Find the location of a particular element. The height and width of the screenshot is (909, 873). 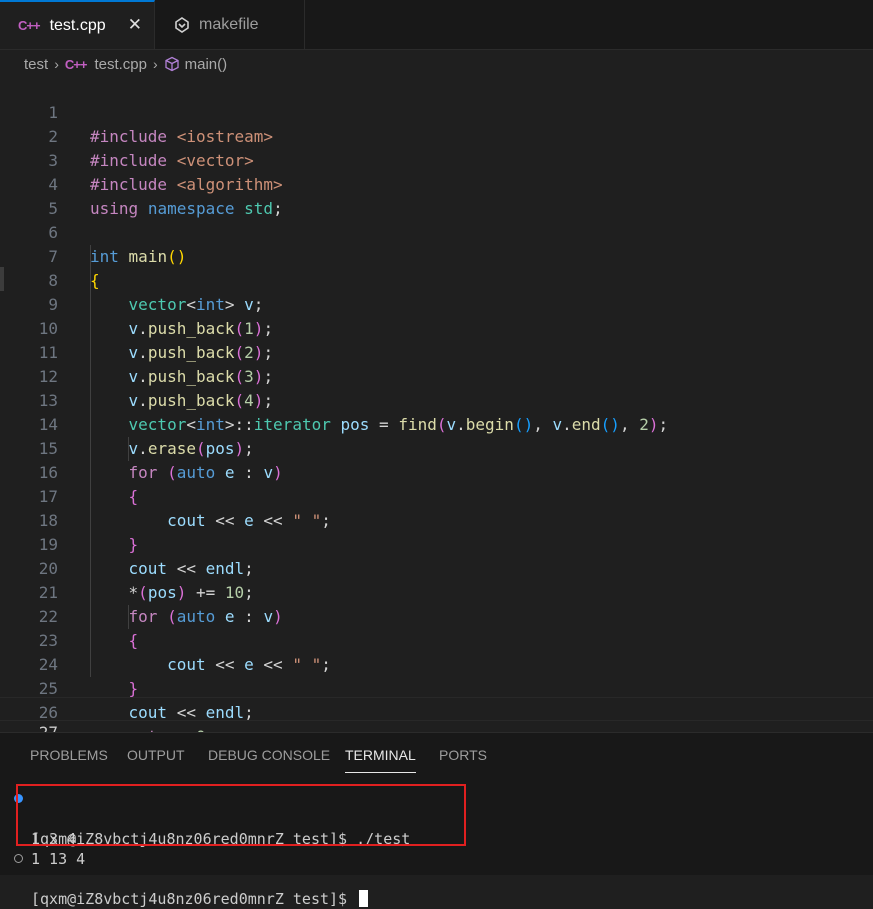

code-line: 14 v.erase(pos); is located at coordinates (436, 423).